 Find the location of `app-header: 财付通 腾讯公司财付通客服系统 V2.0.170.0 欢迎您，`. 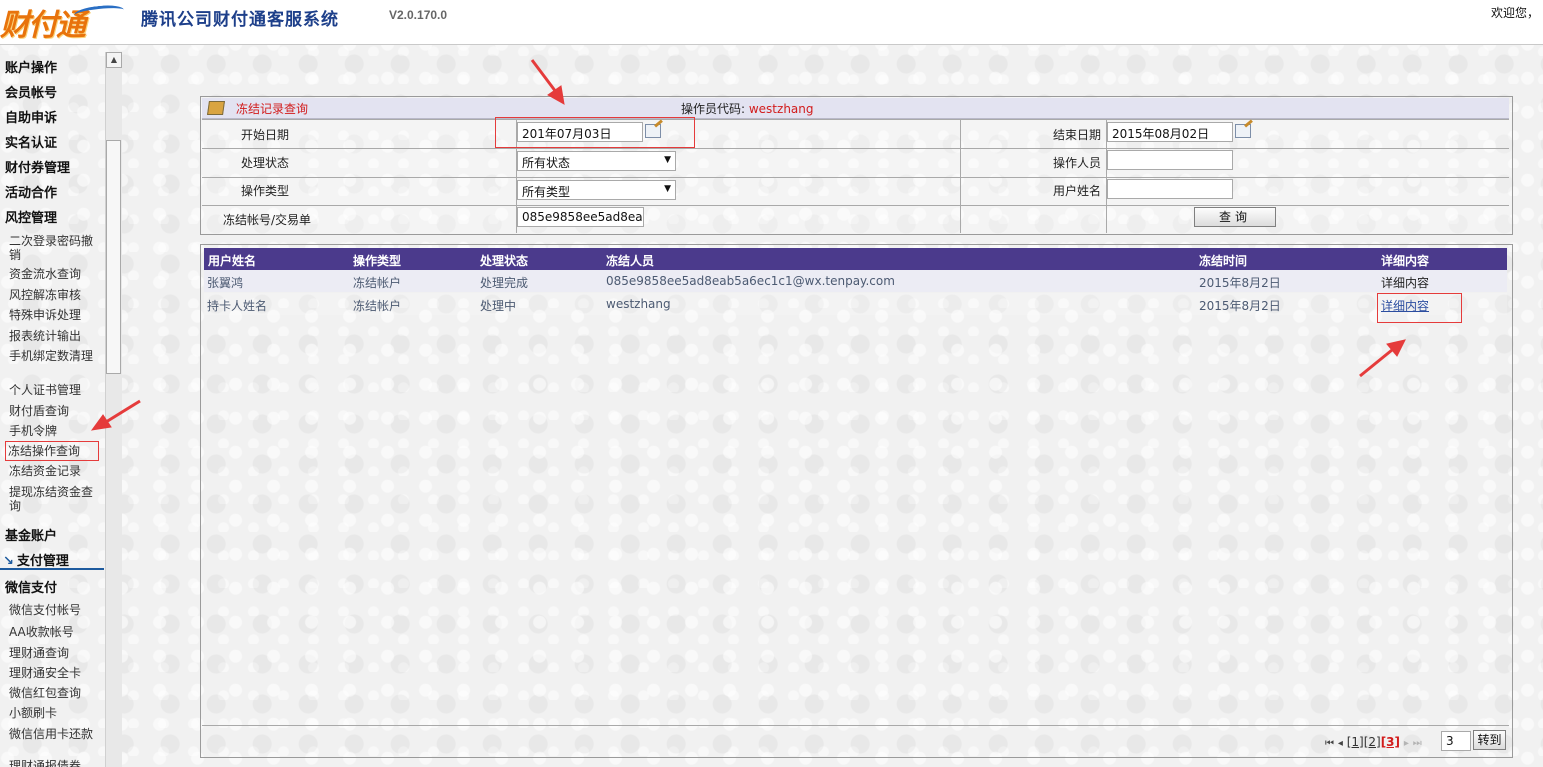

app-header: 财付通 腾讯公司财付通客服系统 V2.0.170.0 欢迎您， is located at coordinates (771, 22).